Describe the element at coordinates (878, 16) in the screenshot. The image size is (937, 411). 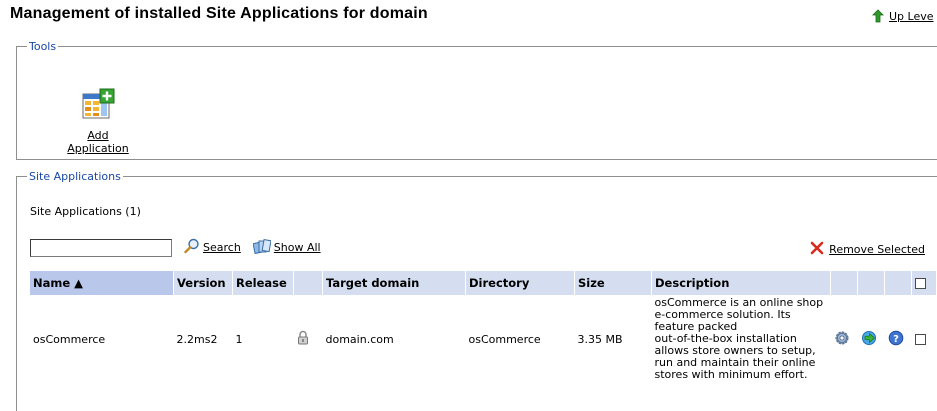
I see `up-arrow-icon` at that location.